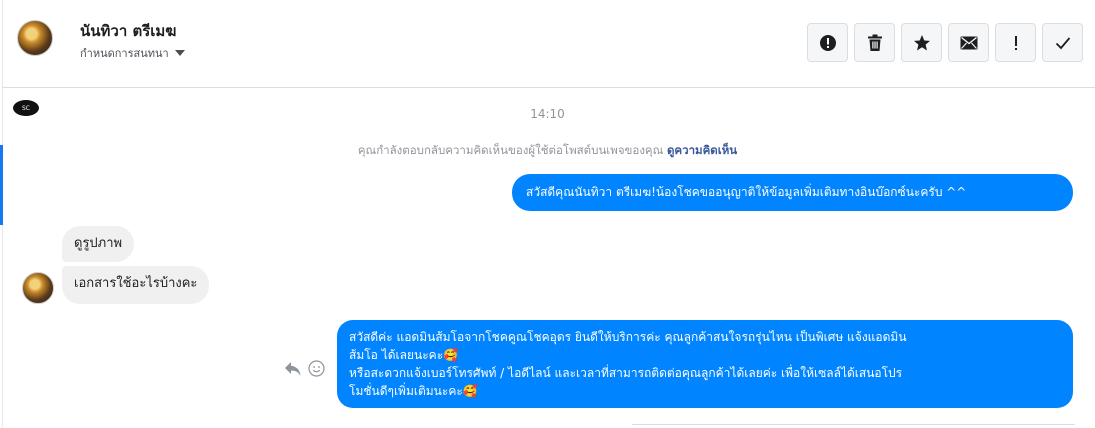 The height and width of the screenshot is (428, 1095). I want to click on mark-unread-button, so click(968, 42).